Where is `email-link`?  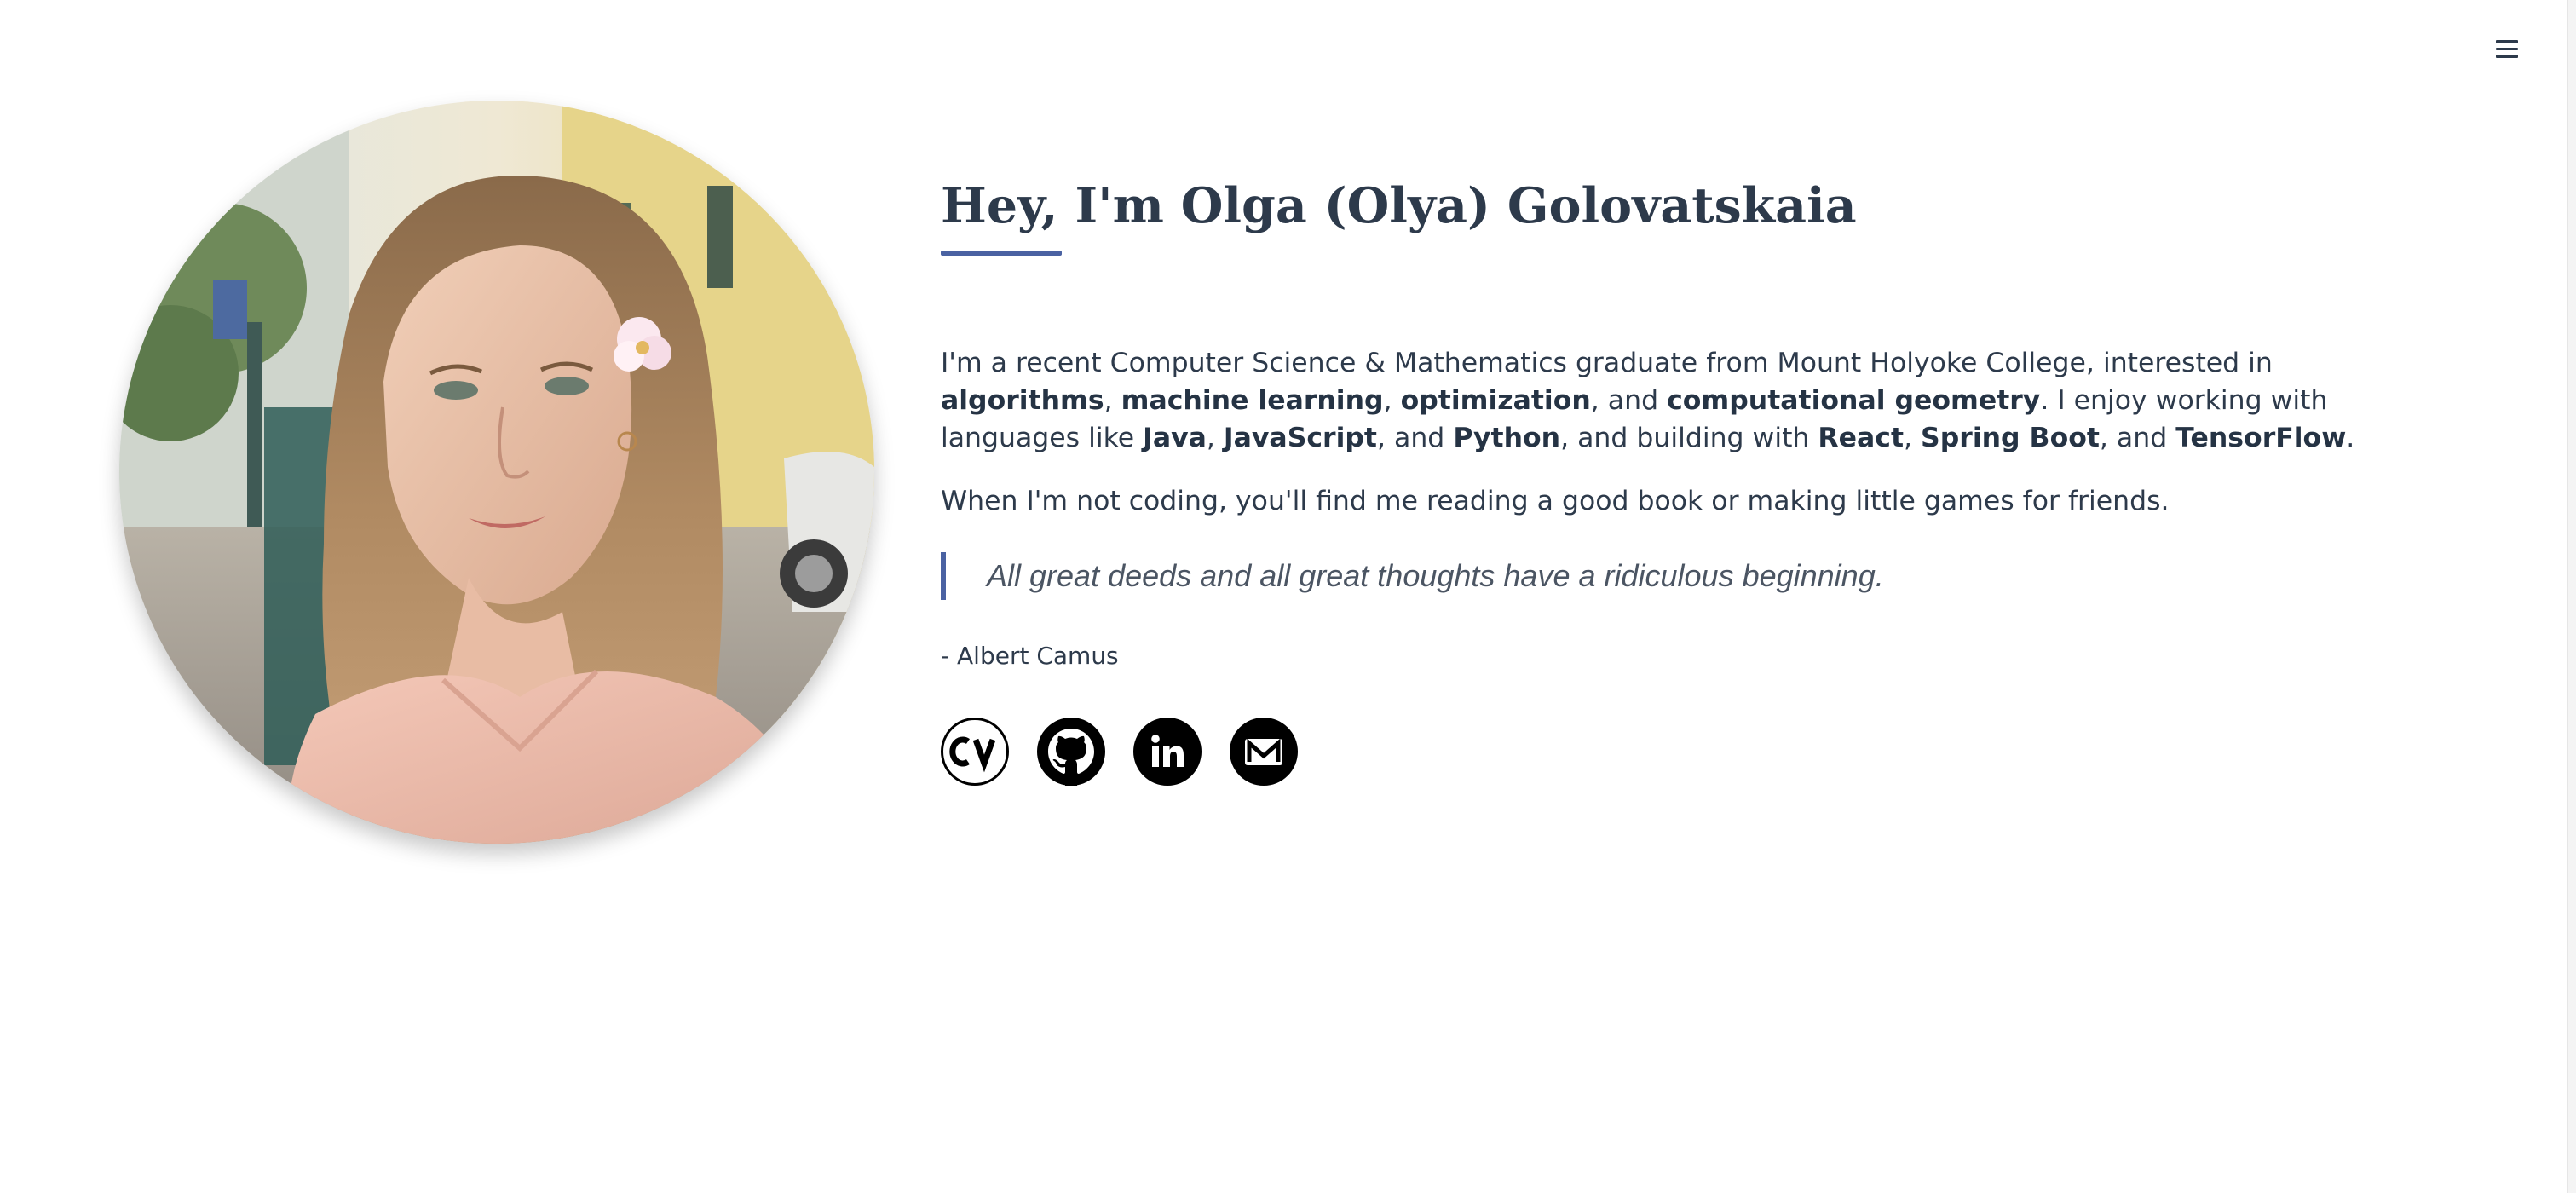
email-link is located at coordinates (1264, 752).